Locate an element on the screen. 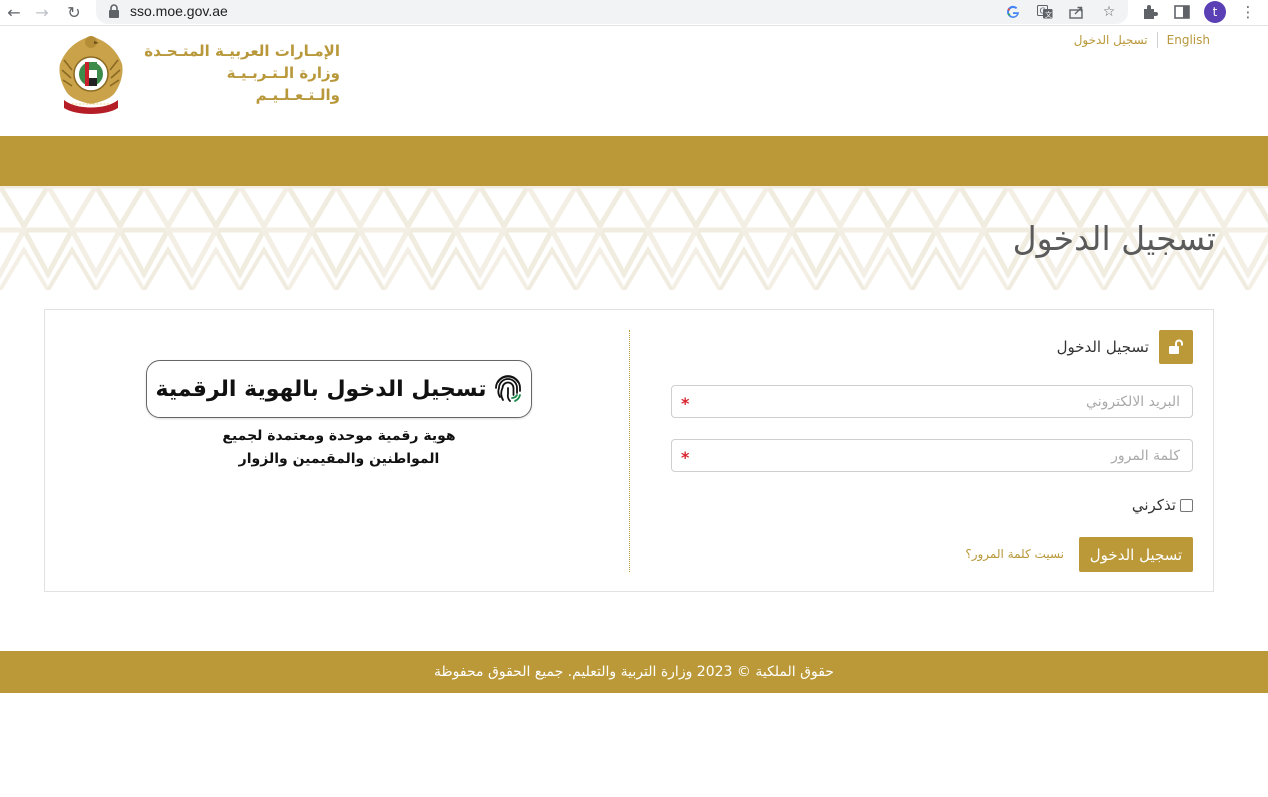 This screenshot has height=797, width=1268. top-links: تسجيل الدخول English is located at coordinates (1142, 40).